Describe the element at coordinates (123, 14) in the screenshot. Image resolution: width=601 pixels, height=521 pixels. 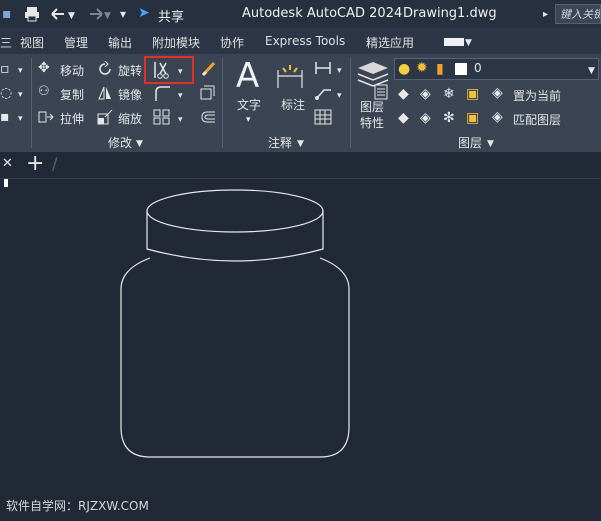
I see `qat-customize-icon: ▾` at that location.